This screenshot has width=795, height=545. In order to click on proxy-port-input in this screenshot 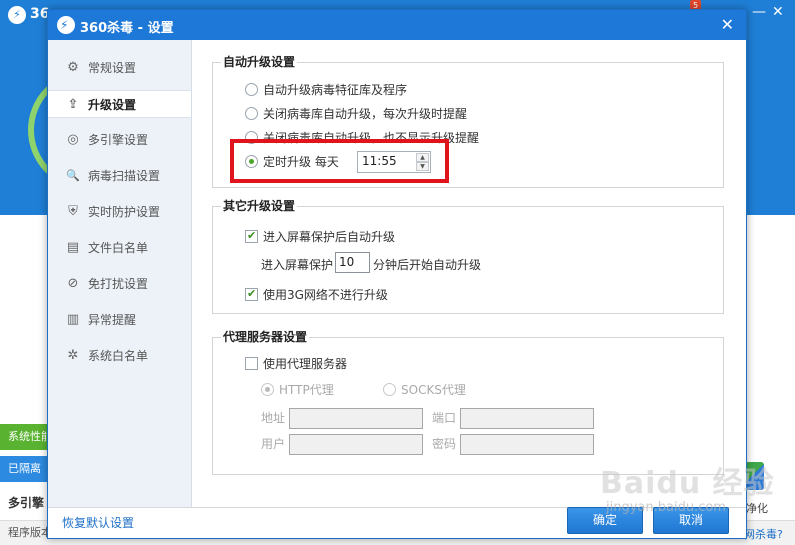, I will do `click(527, 418)`.